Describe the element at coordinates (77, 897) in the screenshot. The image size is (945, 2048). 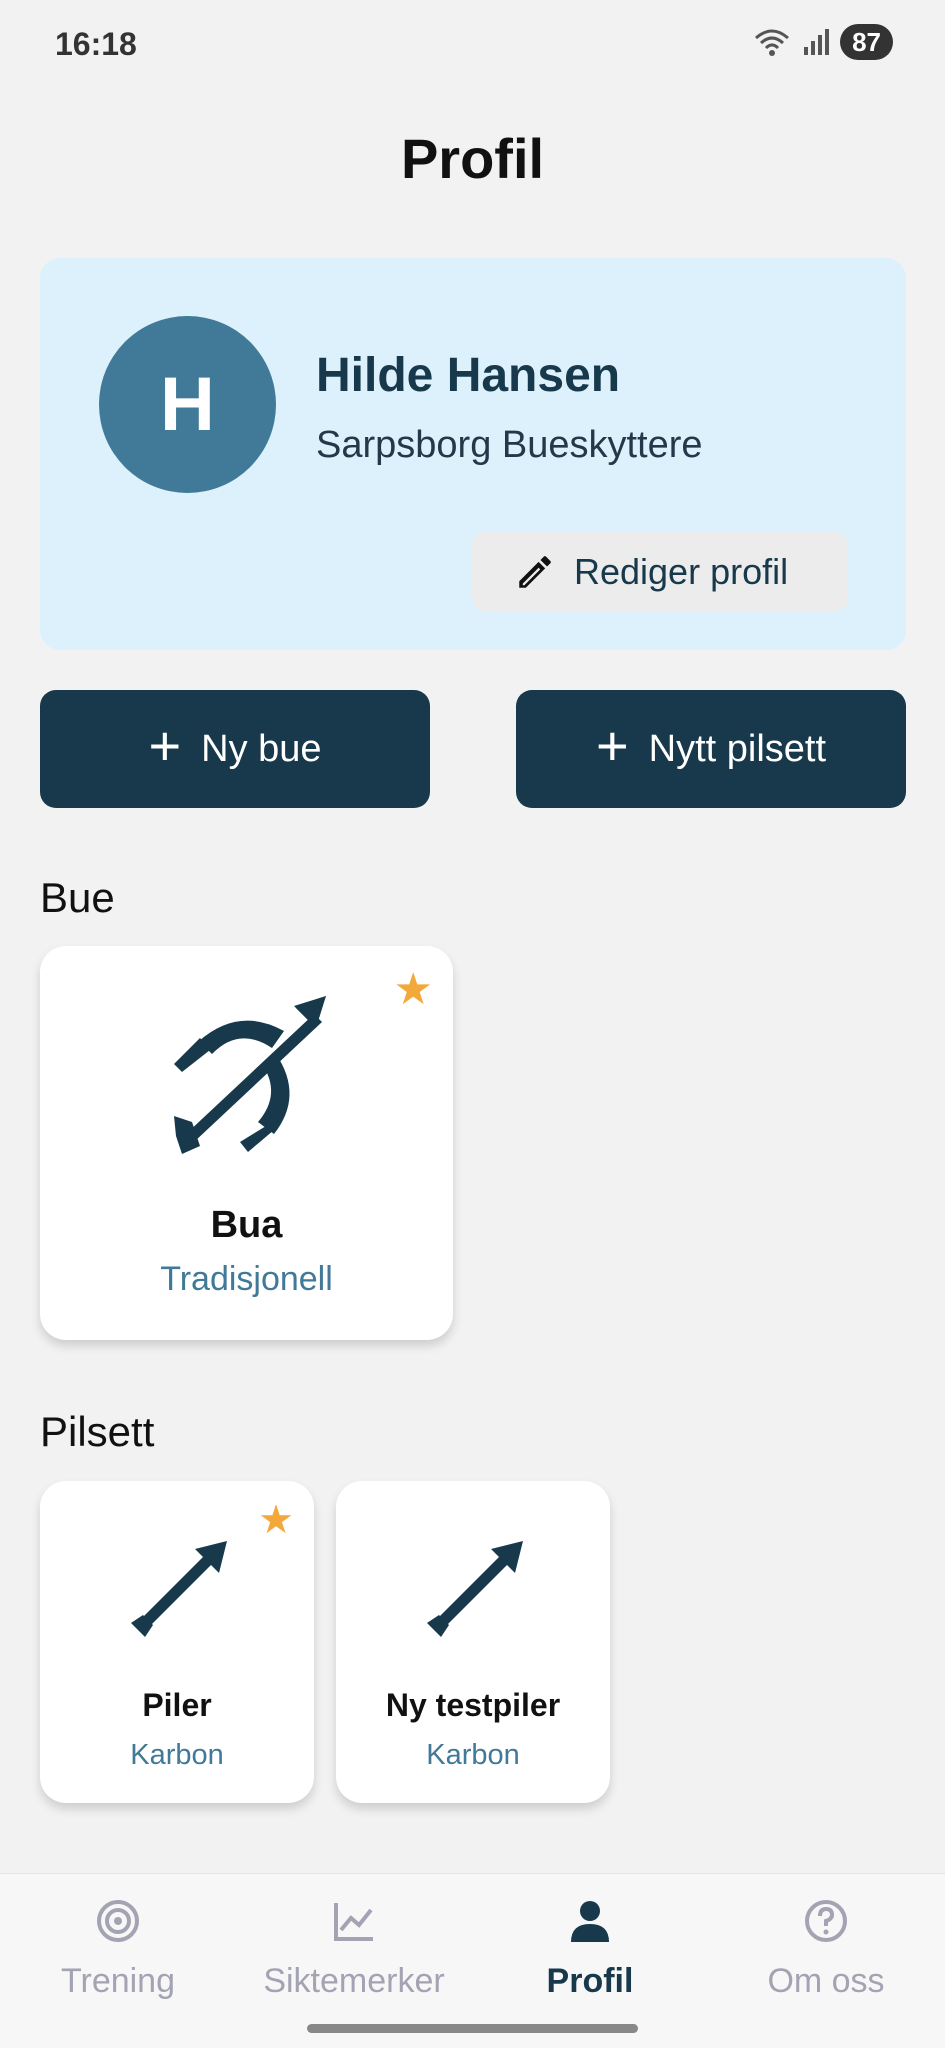
I see `bows-section-title: Bue` at that location.